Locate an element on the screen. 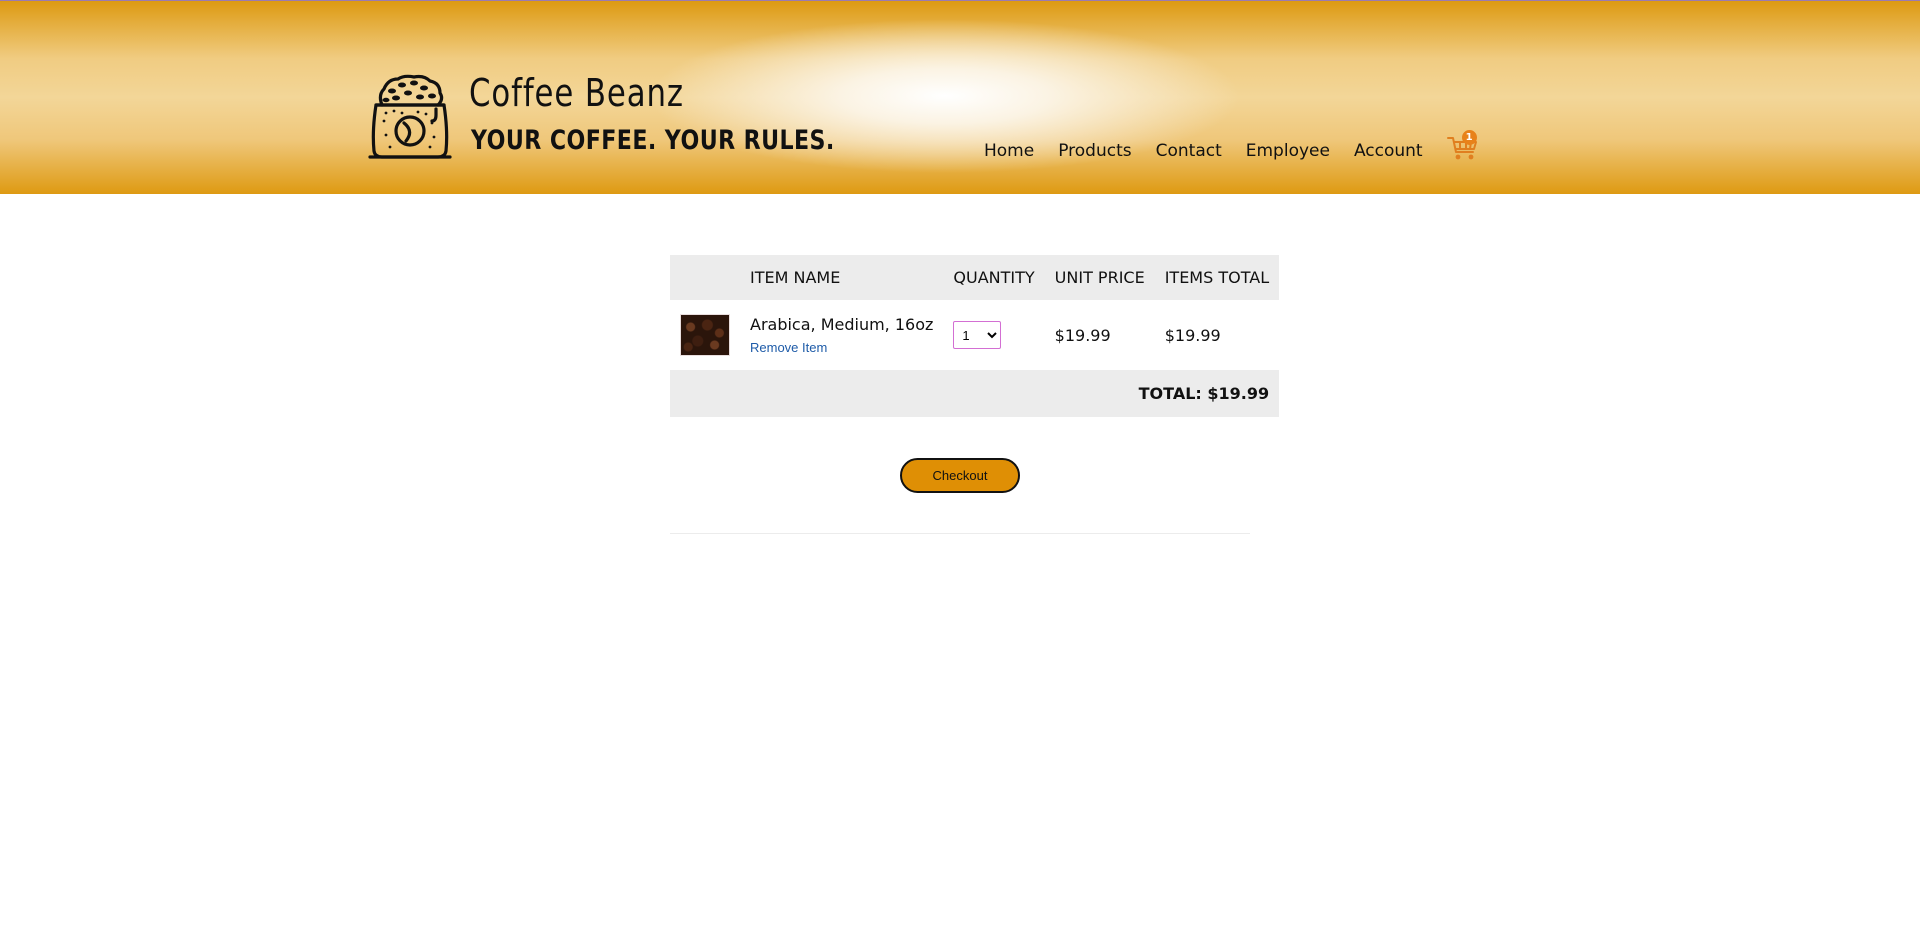 The image size is (1920, 931). unit-price: $19.99 is located at coordinates (1082, 335).